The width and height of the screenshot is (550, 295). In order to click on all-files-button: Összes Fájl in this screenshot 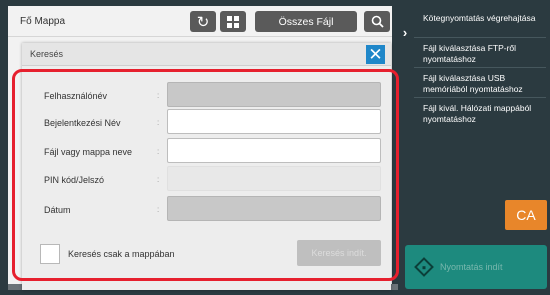, I will do `click(306, 21)`.